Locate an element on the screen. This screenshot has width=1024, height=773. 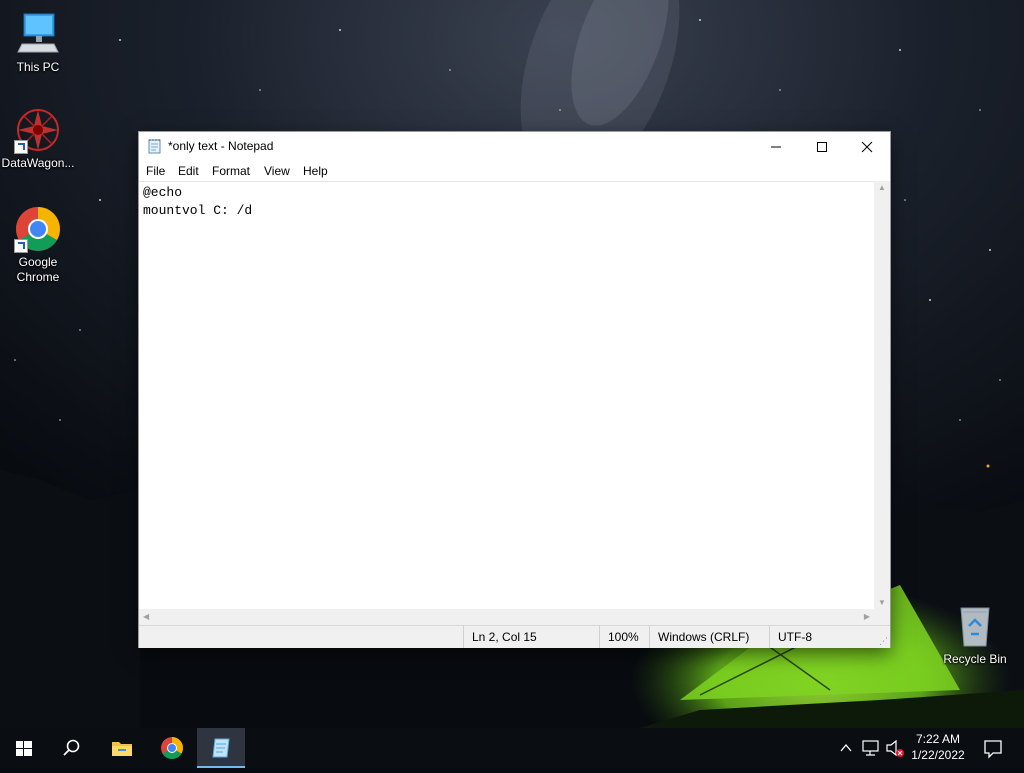
close-button is located at coordinates (867, 146).